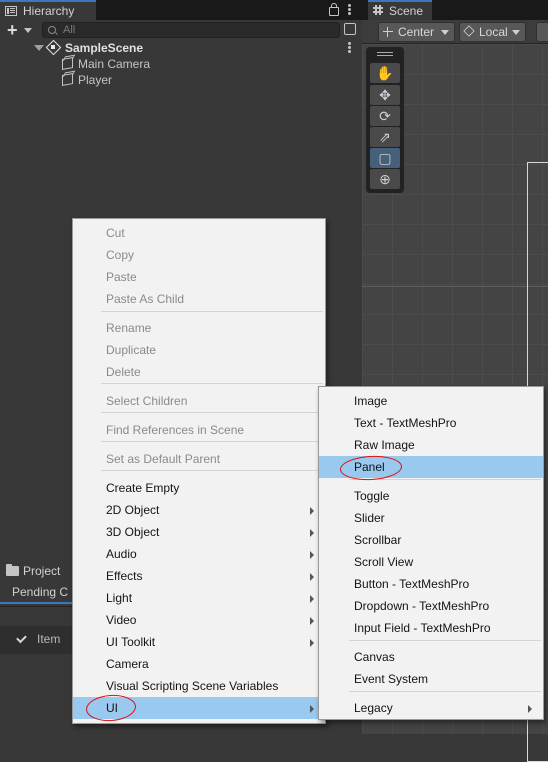 This screenshot has height=762, width=548. Describe the element at coordinates (431, 423) in the screenshot. I see `ui-menu-item-text-textmeshpro: Text - TextMeshPro` at that location.